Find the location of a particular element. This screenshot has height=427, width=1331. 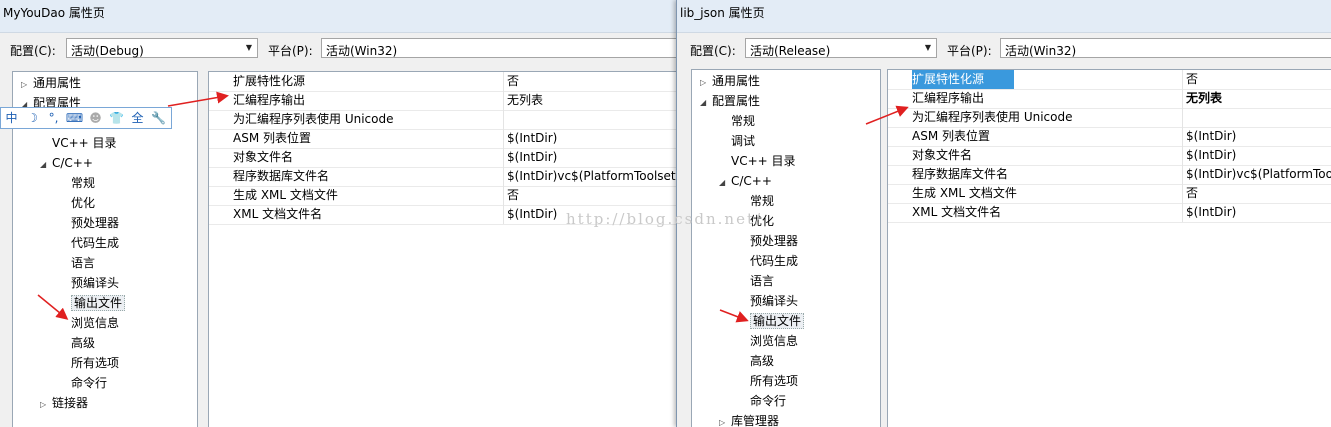

tree-item: ▷ 链接器 is located at coordinates (64, 403).